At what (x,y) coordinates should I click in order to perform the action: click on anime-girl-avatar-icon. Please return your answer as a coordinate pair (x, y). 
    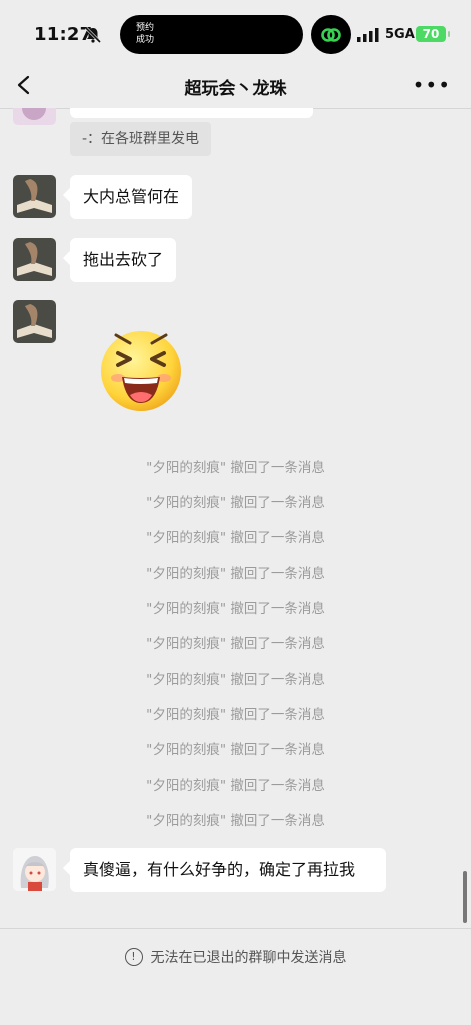
    Looking at the image, I should click on (34, 869).